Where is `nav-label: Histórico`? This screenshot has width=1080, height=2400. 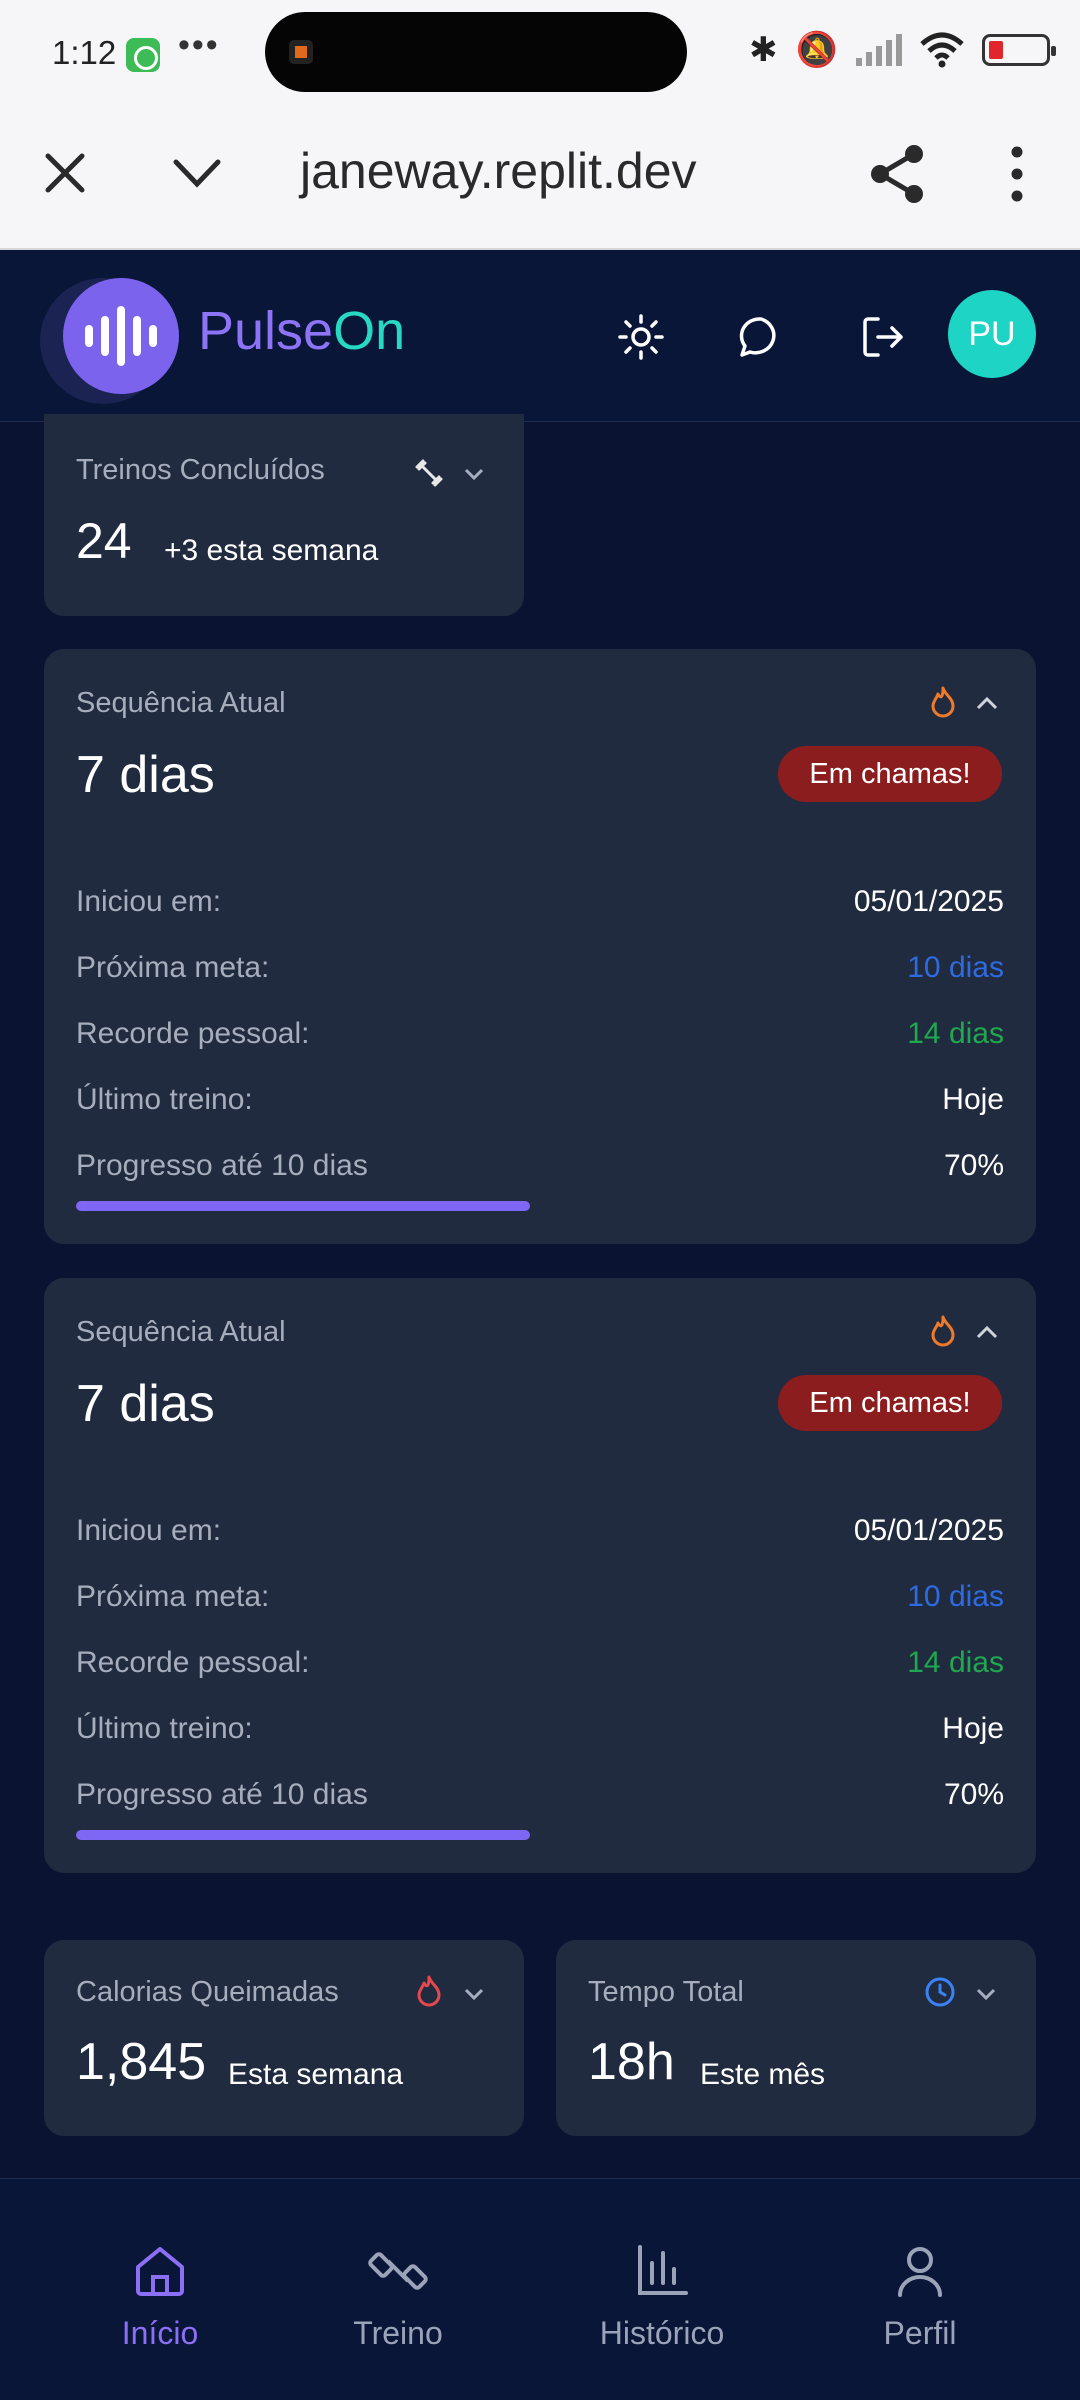 nav-label: Histórico is located at coordinates (662, 2333).